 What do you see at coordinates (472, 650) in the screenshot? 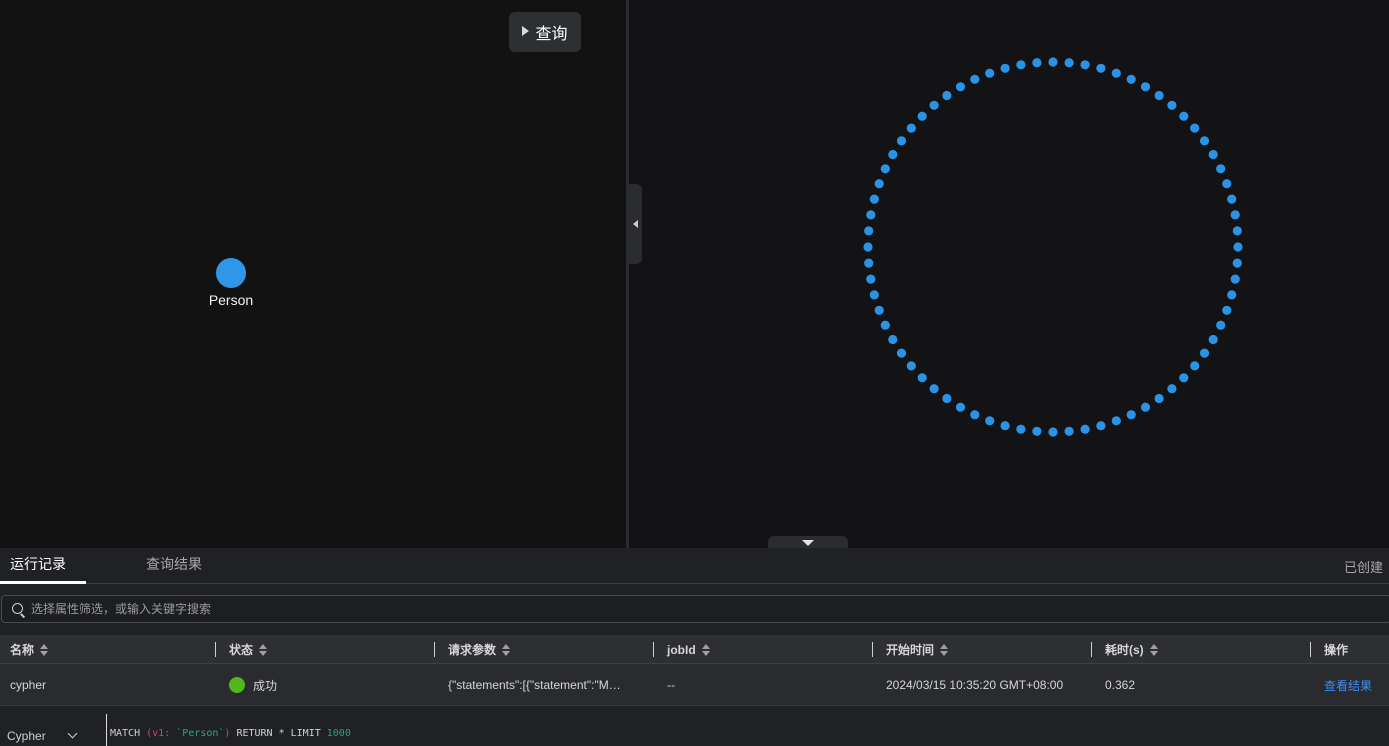
I see `column-header-label: 请求参数` at bounding box center [472, 650].